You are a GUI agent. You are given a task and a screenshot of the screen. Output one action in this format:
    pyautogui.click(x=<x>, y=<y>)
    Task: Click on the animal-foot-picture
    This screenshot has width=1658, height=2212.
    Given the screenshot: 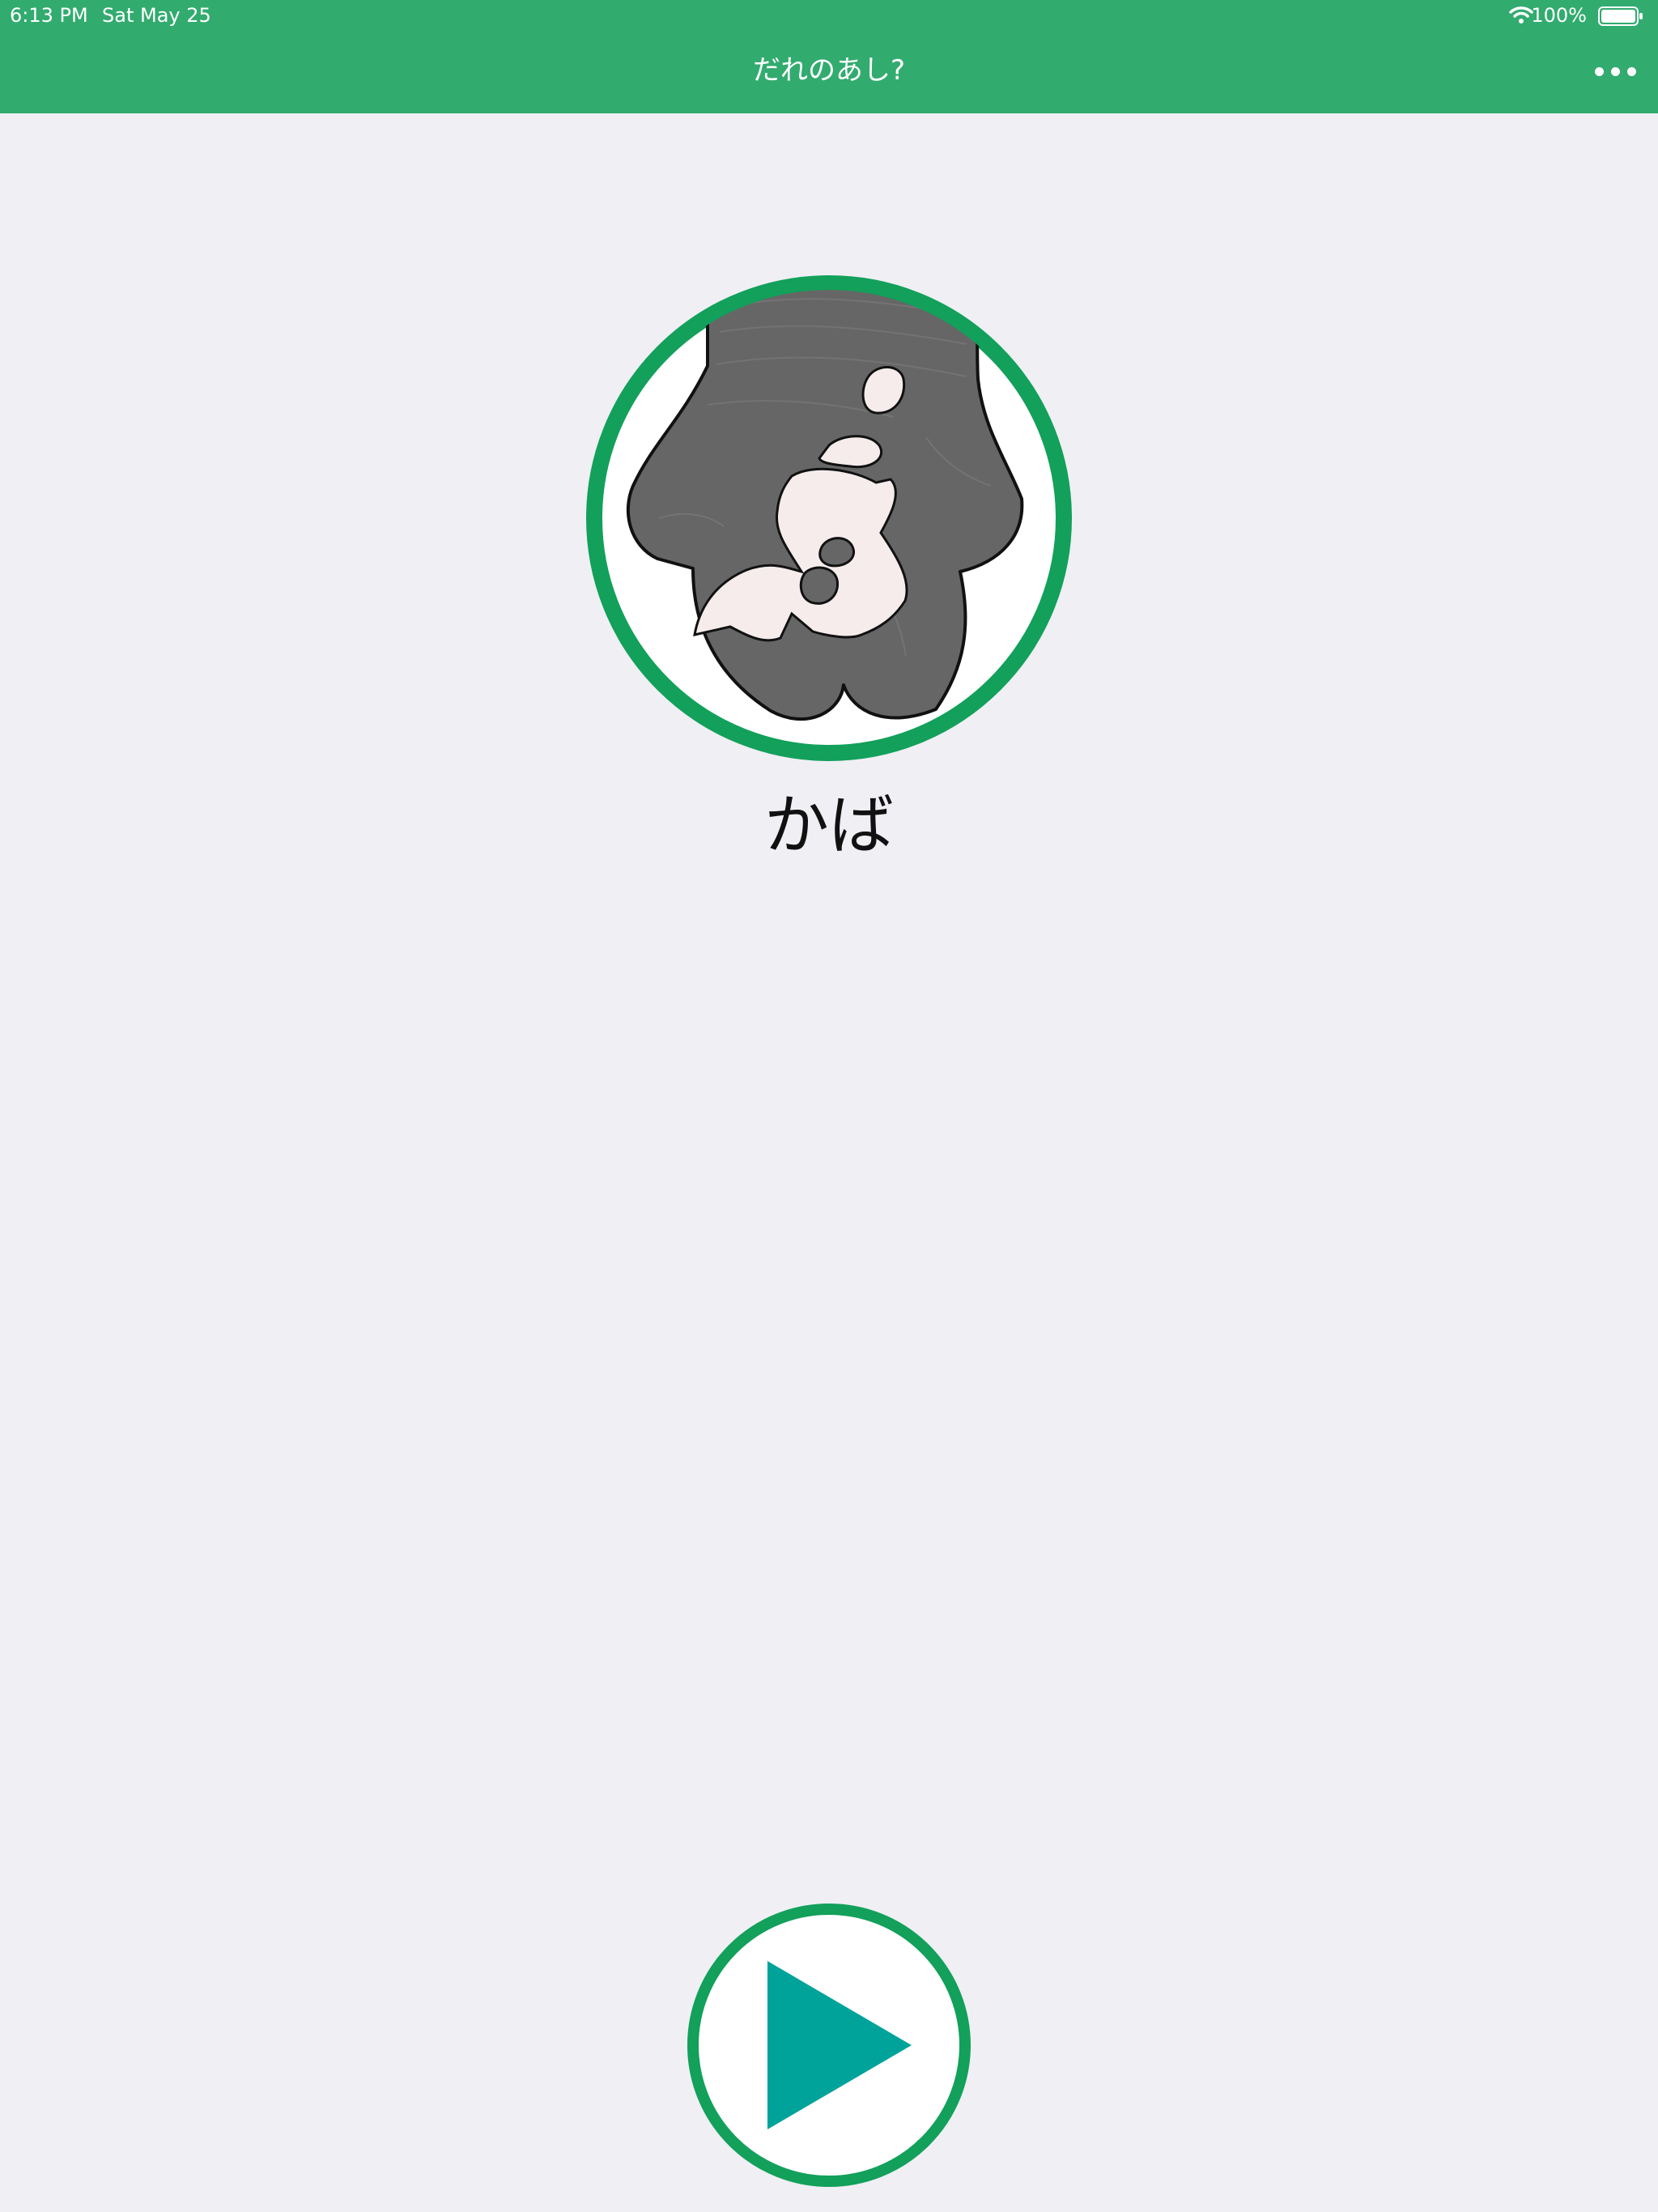 What is the action you would take?
    pyautogui.click(x=829, y=518)
    